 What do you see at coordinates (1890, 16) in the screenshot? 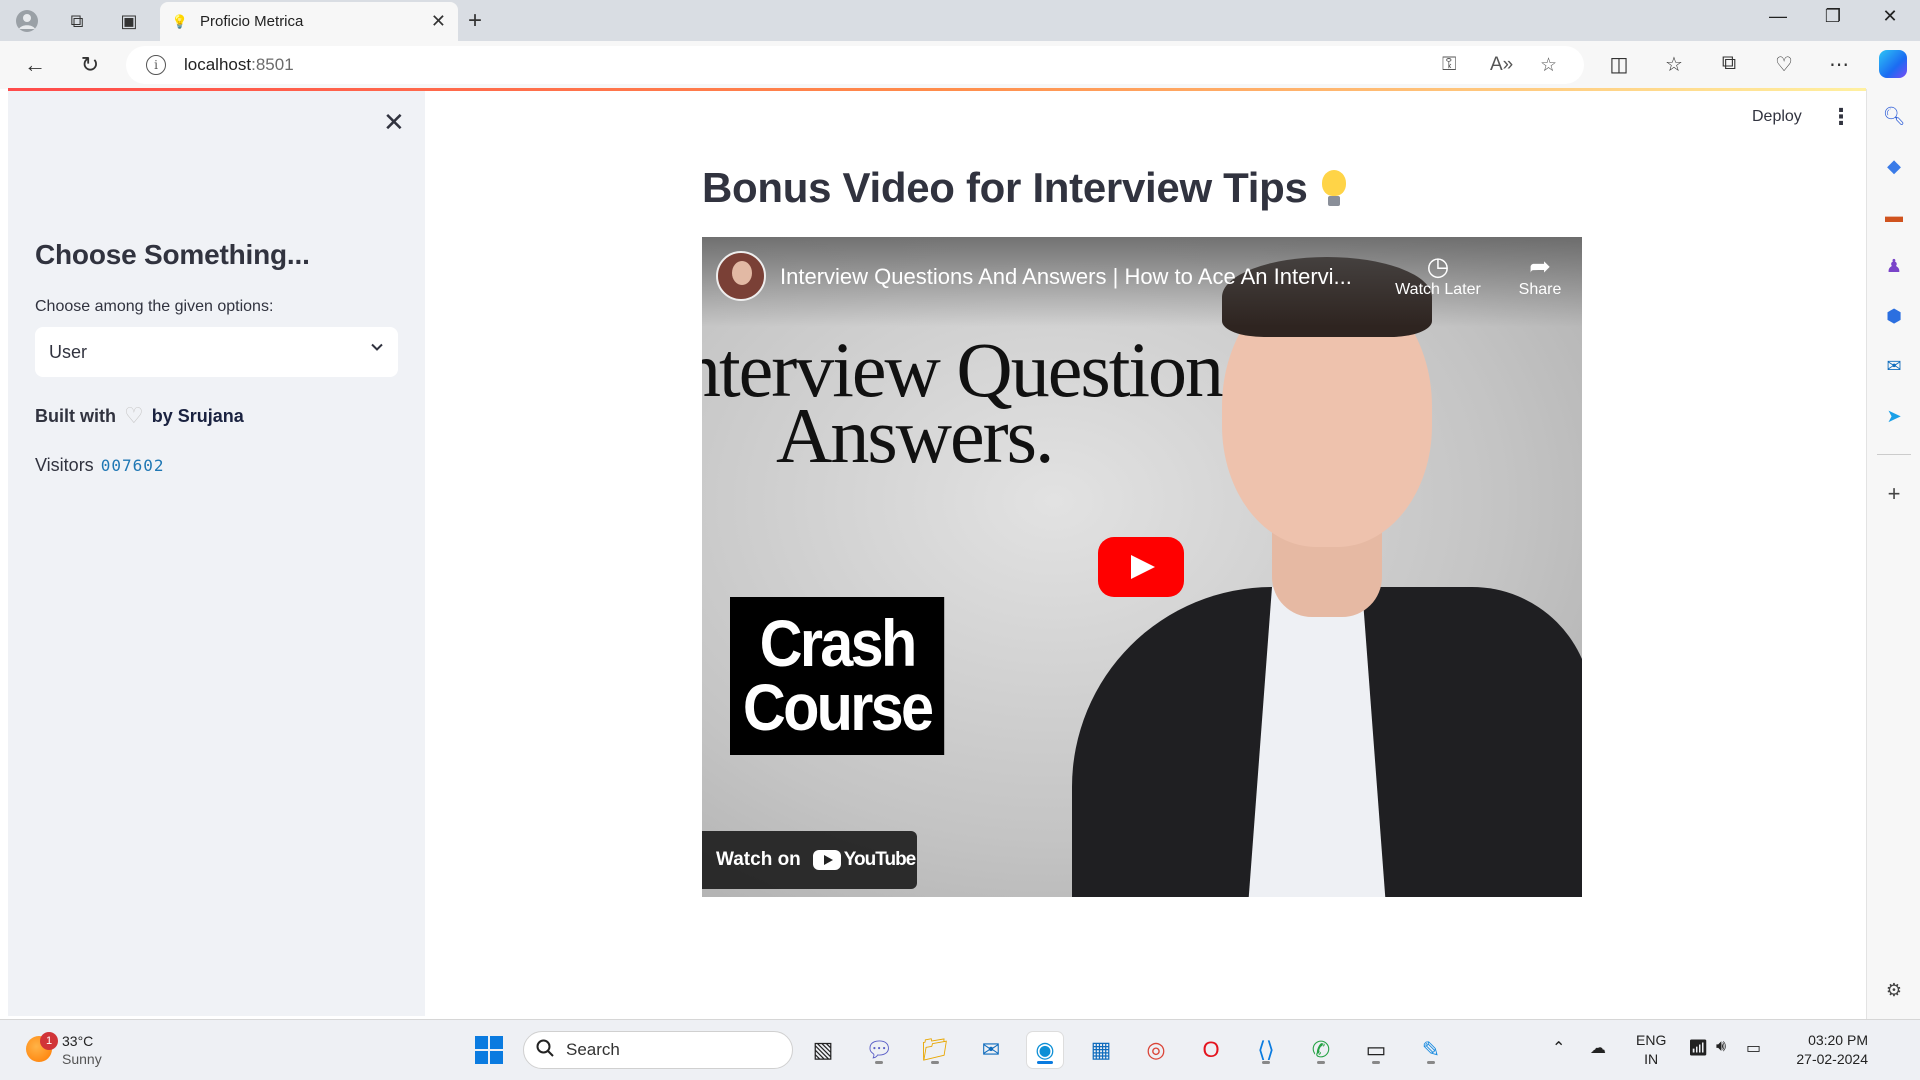
I see `window-close-icon: ✕` at bounding box center [1890, 16].